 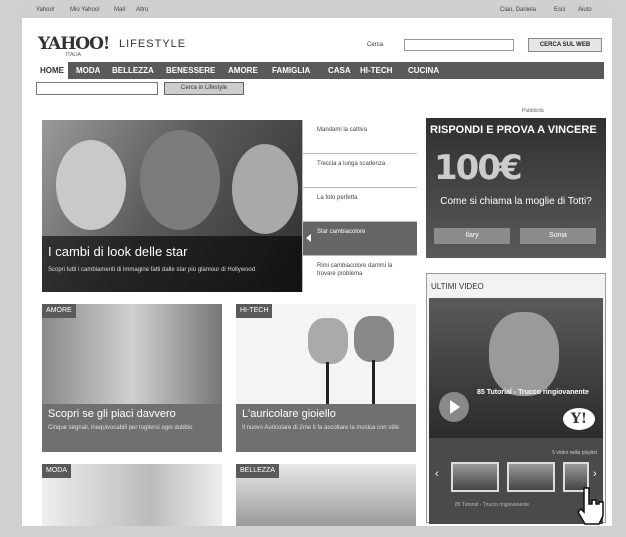 What do you see at coordinates (595, 474) in the screenshot?
I see `chevron-right-icon: ›` at bounding box center [595, 474].